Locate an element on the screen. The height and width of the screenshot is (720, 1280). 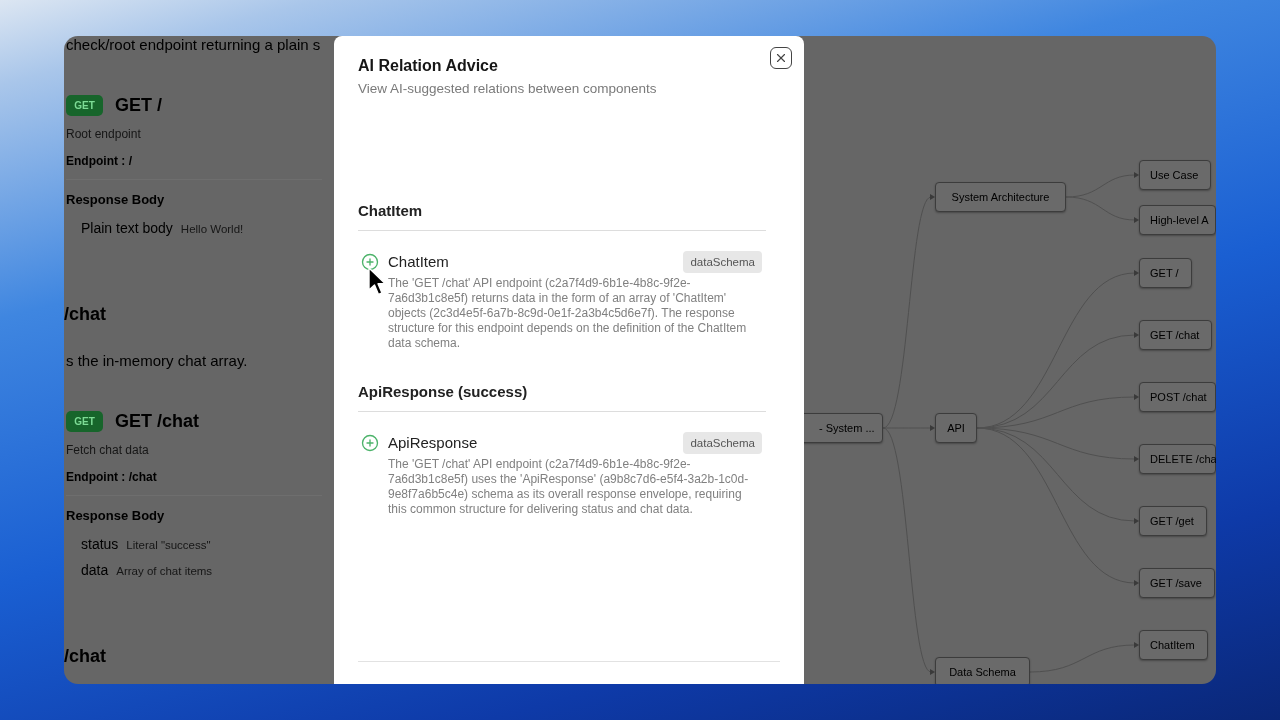
diagram-node: POST /chat is located at coordinates (1177, 397).